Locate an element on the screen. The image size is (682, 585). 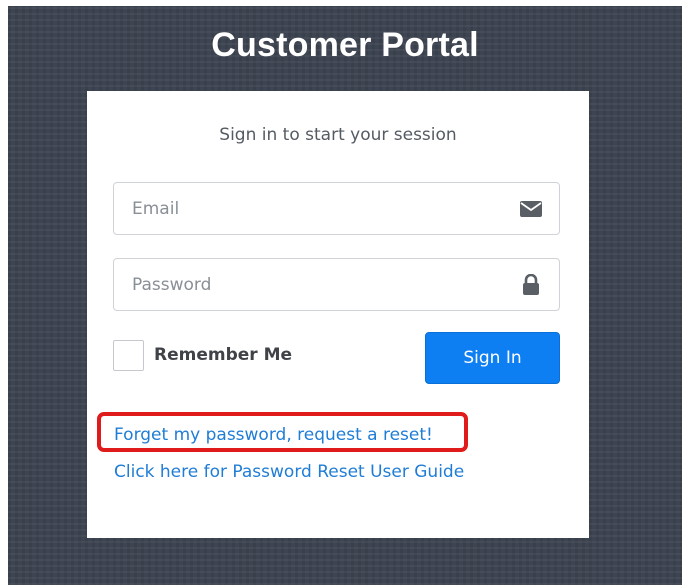
sign-in-button: Sign In is located at coordinates (492, 358).